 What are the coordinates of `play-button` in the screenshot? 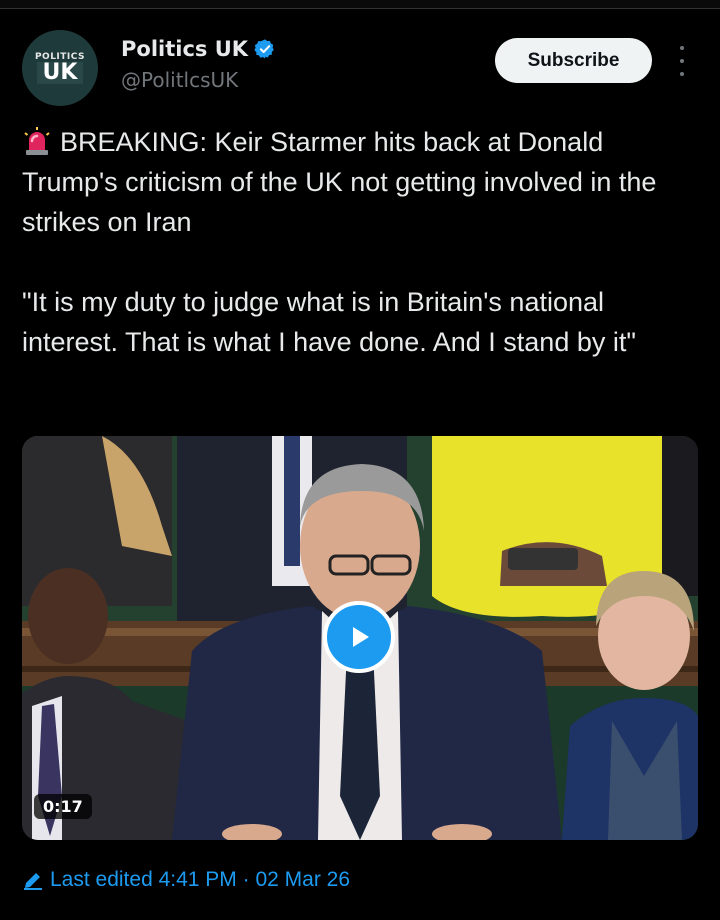 It's located at (359, 637).